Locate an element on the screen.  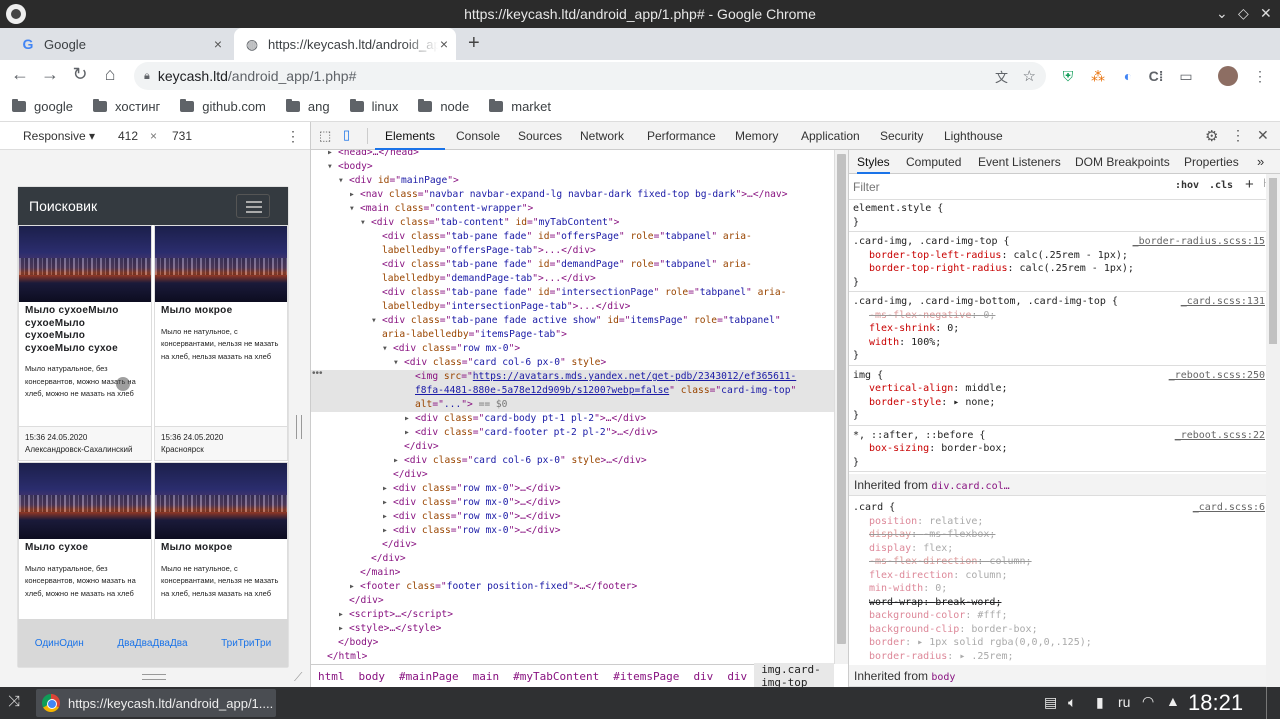
bookmark-google: google is located at coordinates (42, 106).